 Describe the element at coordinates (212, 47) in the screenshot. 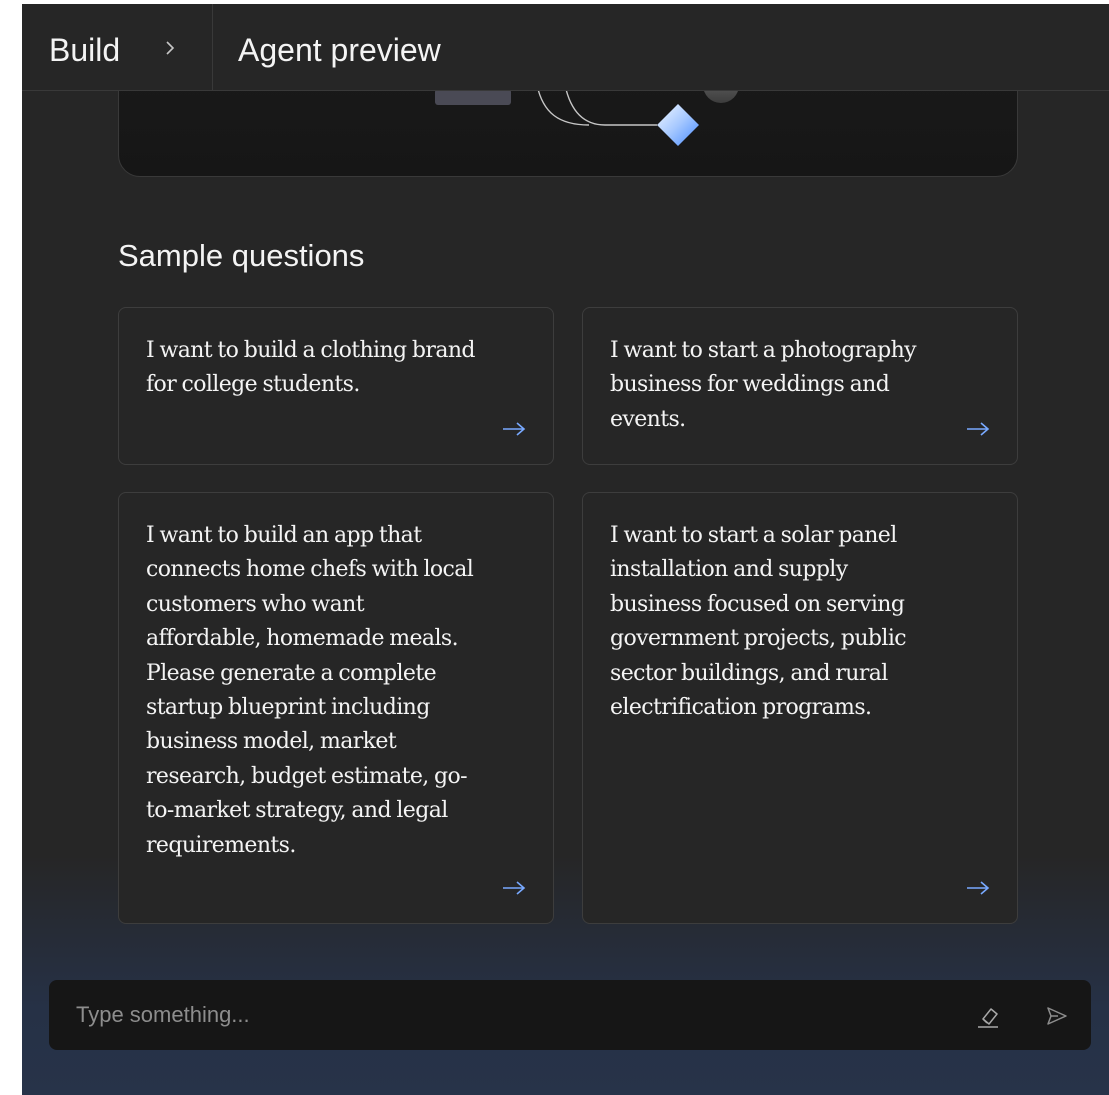

I see `breadcrumb-divider` at that location.